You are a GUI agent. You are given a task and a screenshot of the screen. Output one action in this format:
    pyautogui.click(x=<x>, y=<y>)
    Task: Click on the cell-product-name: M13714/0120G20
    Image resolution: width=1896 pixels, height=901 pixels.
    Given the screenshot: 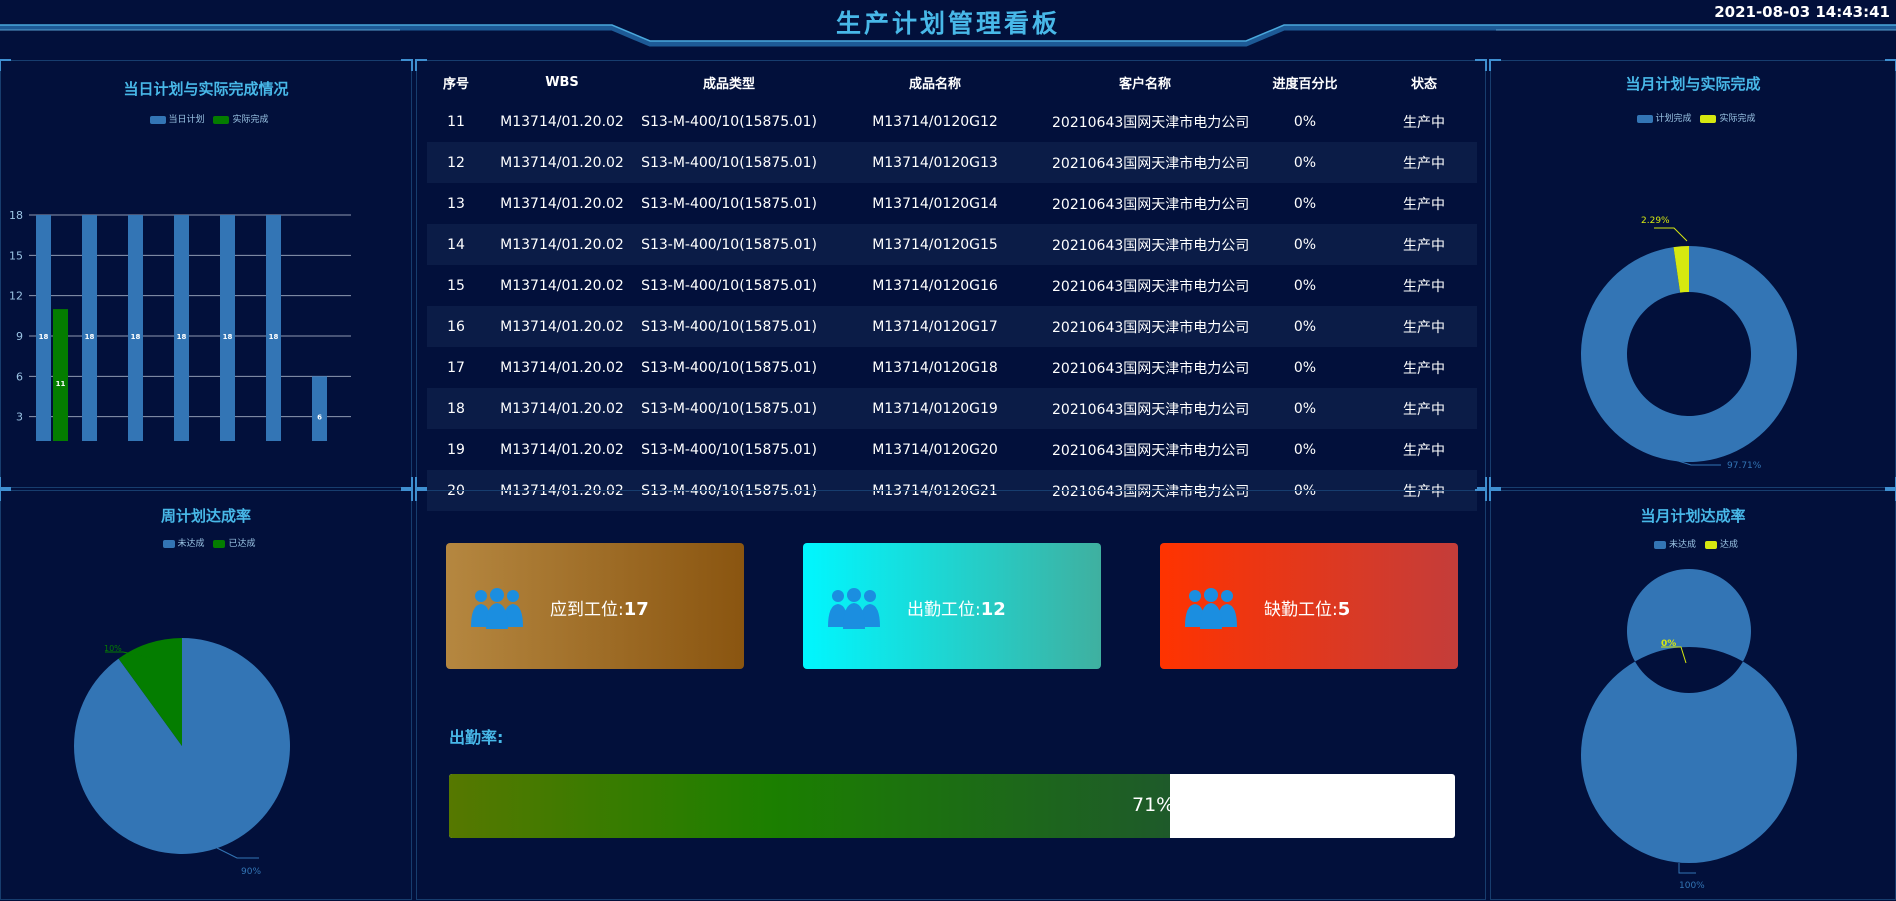 What is the action you would take?
    pyautogui.click(x=935, y=449)
    